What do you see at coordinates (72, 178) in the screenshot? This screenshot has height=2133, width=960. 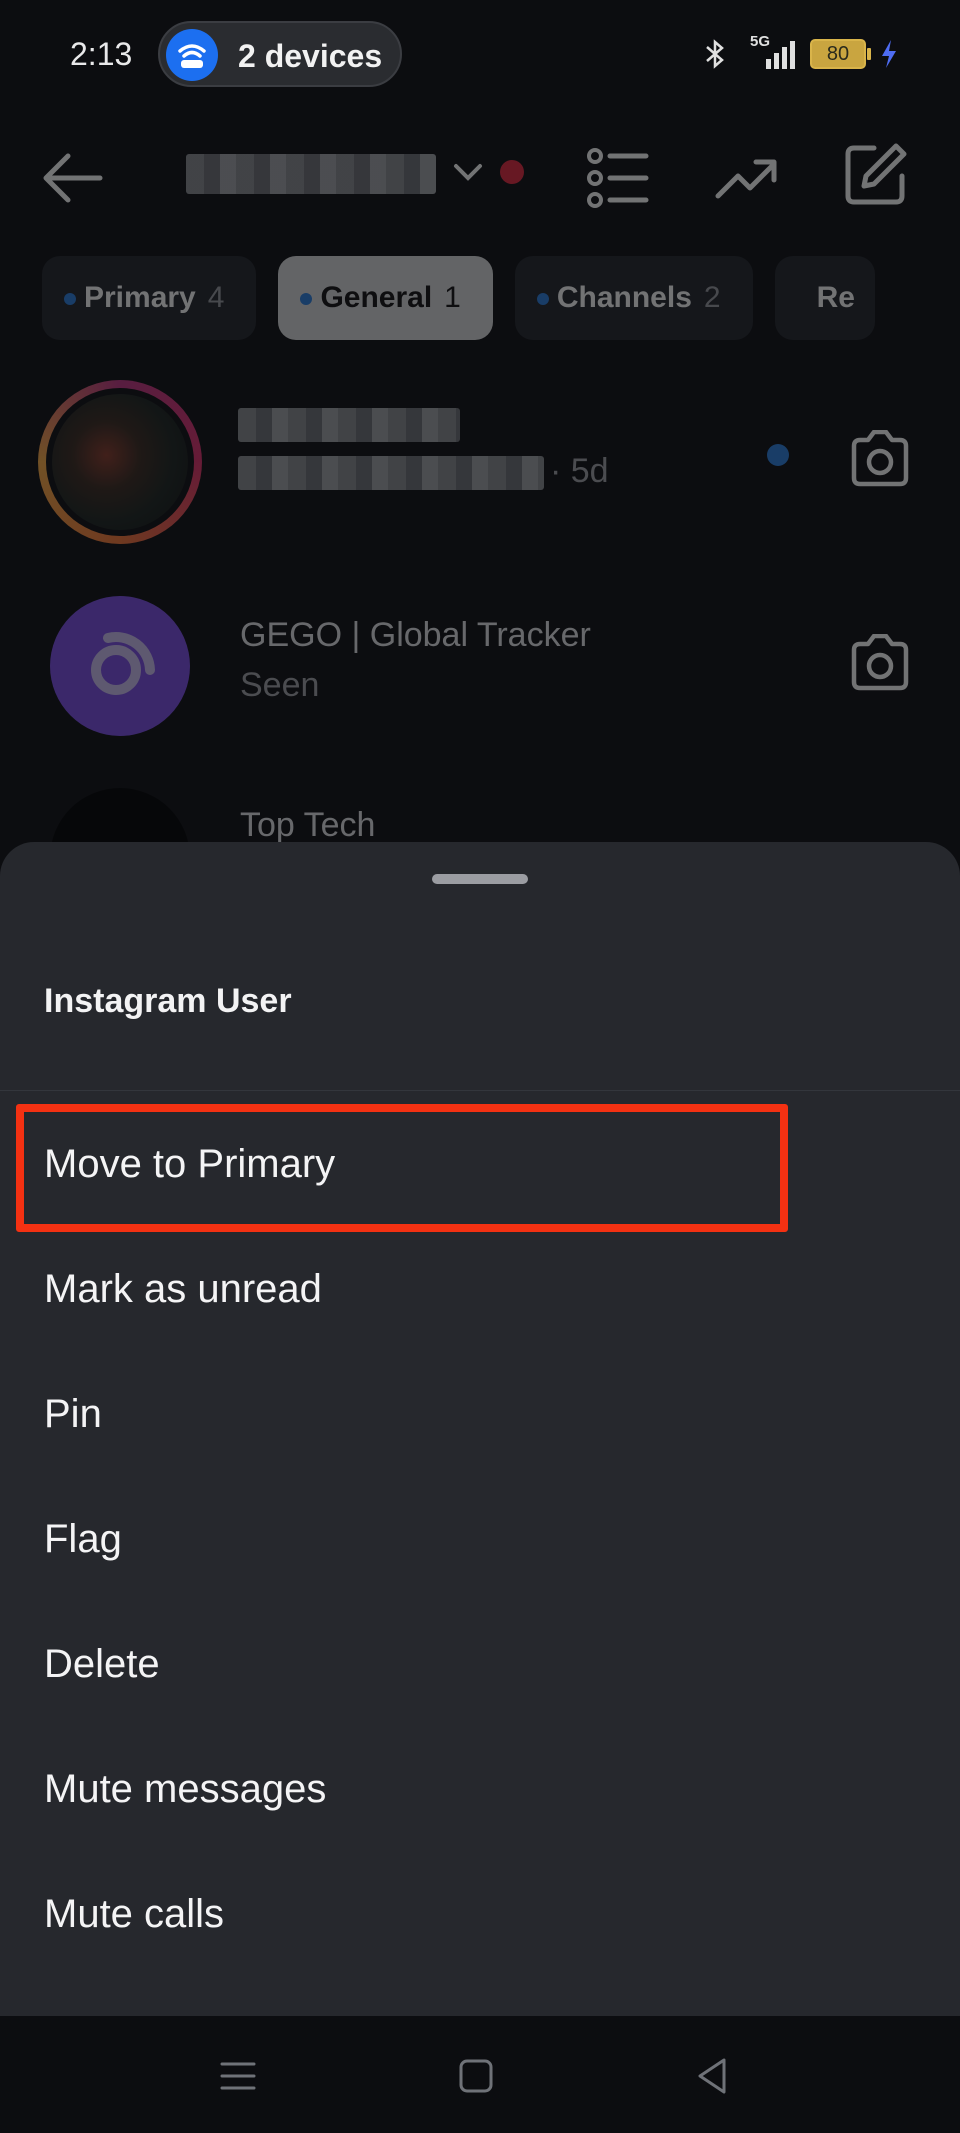 I see `back-arrow-icon` at bounding box center [72, 178].